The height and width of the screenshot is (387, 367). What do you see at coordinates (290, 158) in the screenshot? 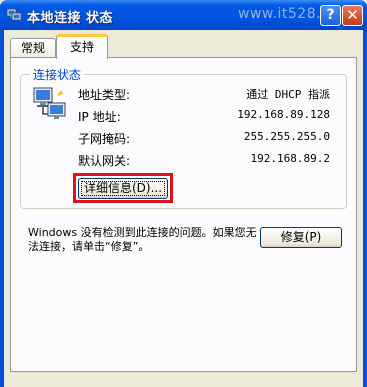
I see `default-gateway-value: 192.168.89.2` at bounding box center [290, 158].